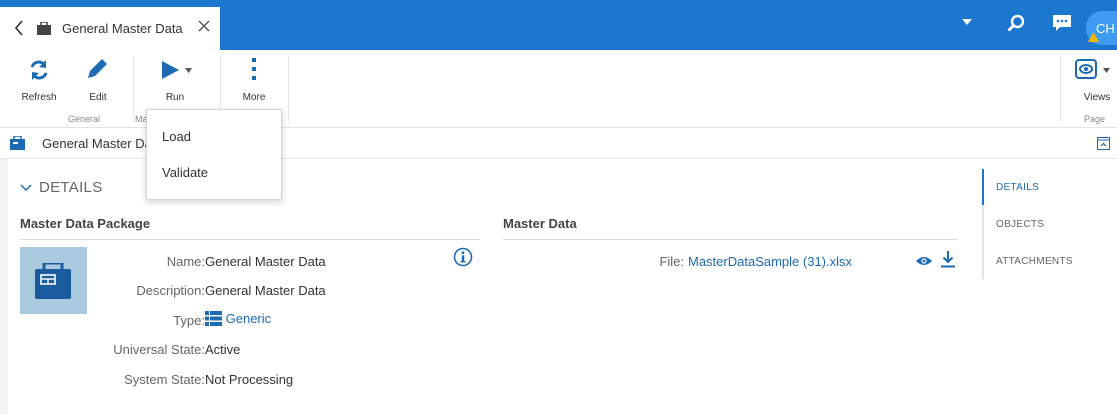 Image resolution: width=1117 pixels, height=414 pixels. What do you see at coordinates (71, 187) in the screenshot?
I see `details-section-label: DETAILS` at bounding box center [71, 187].